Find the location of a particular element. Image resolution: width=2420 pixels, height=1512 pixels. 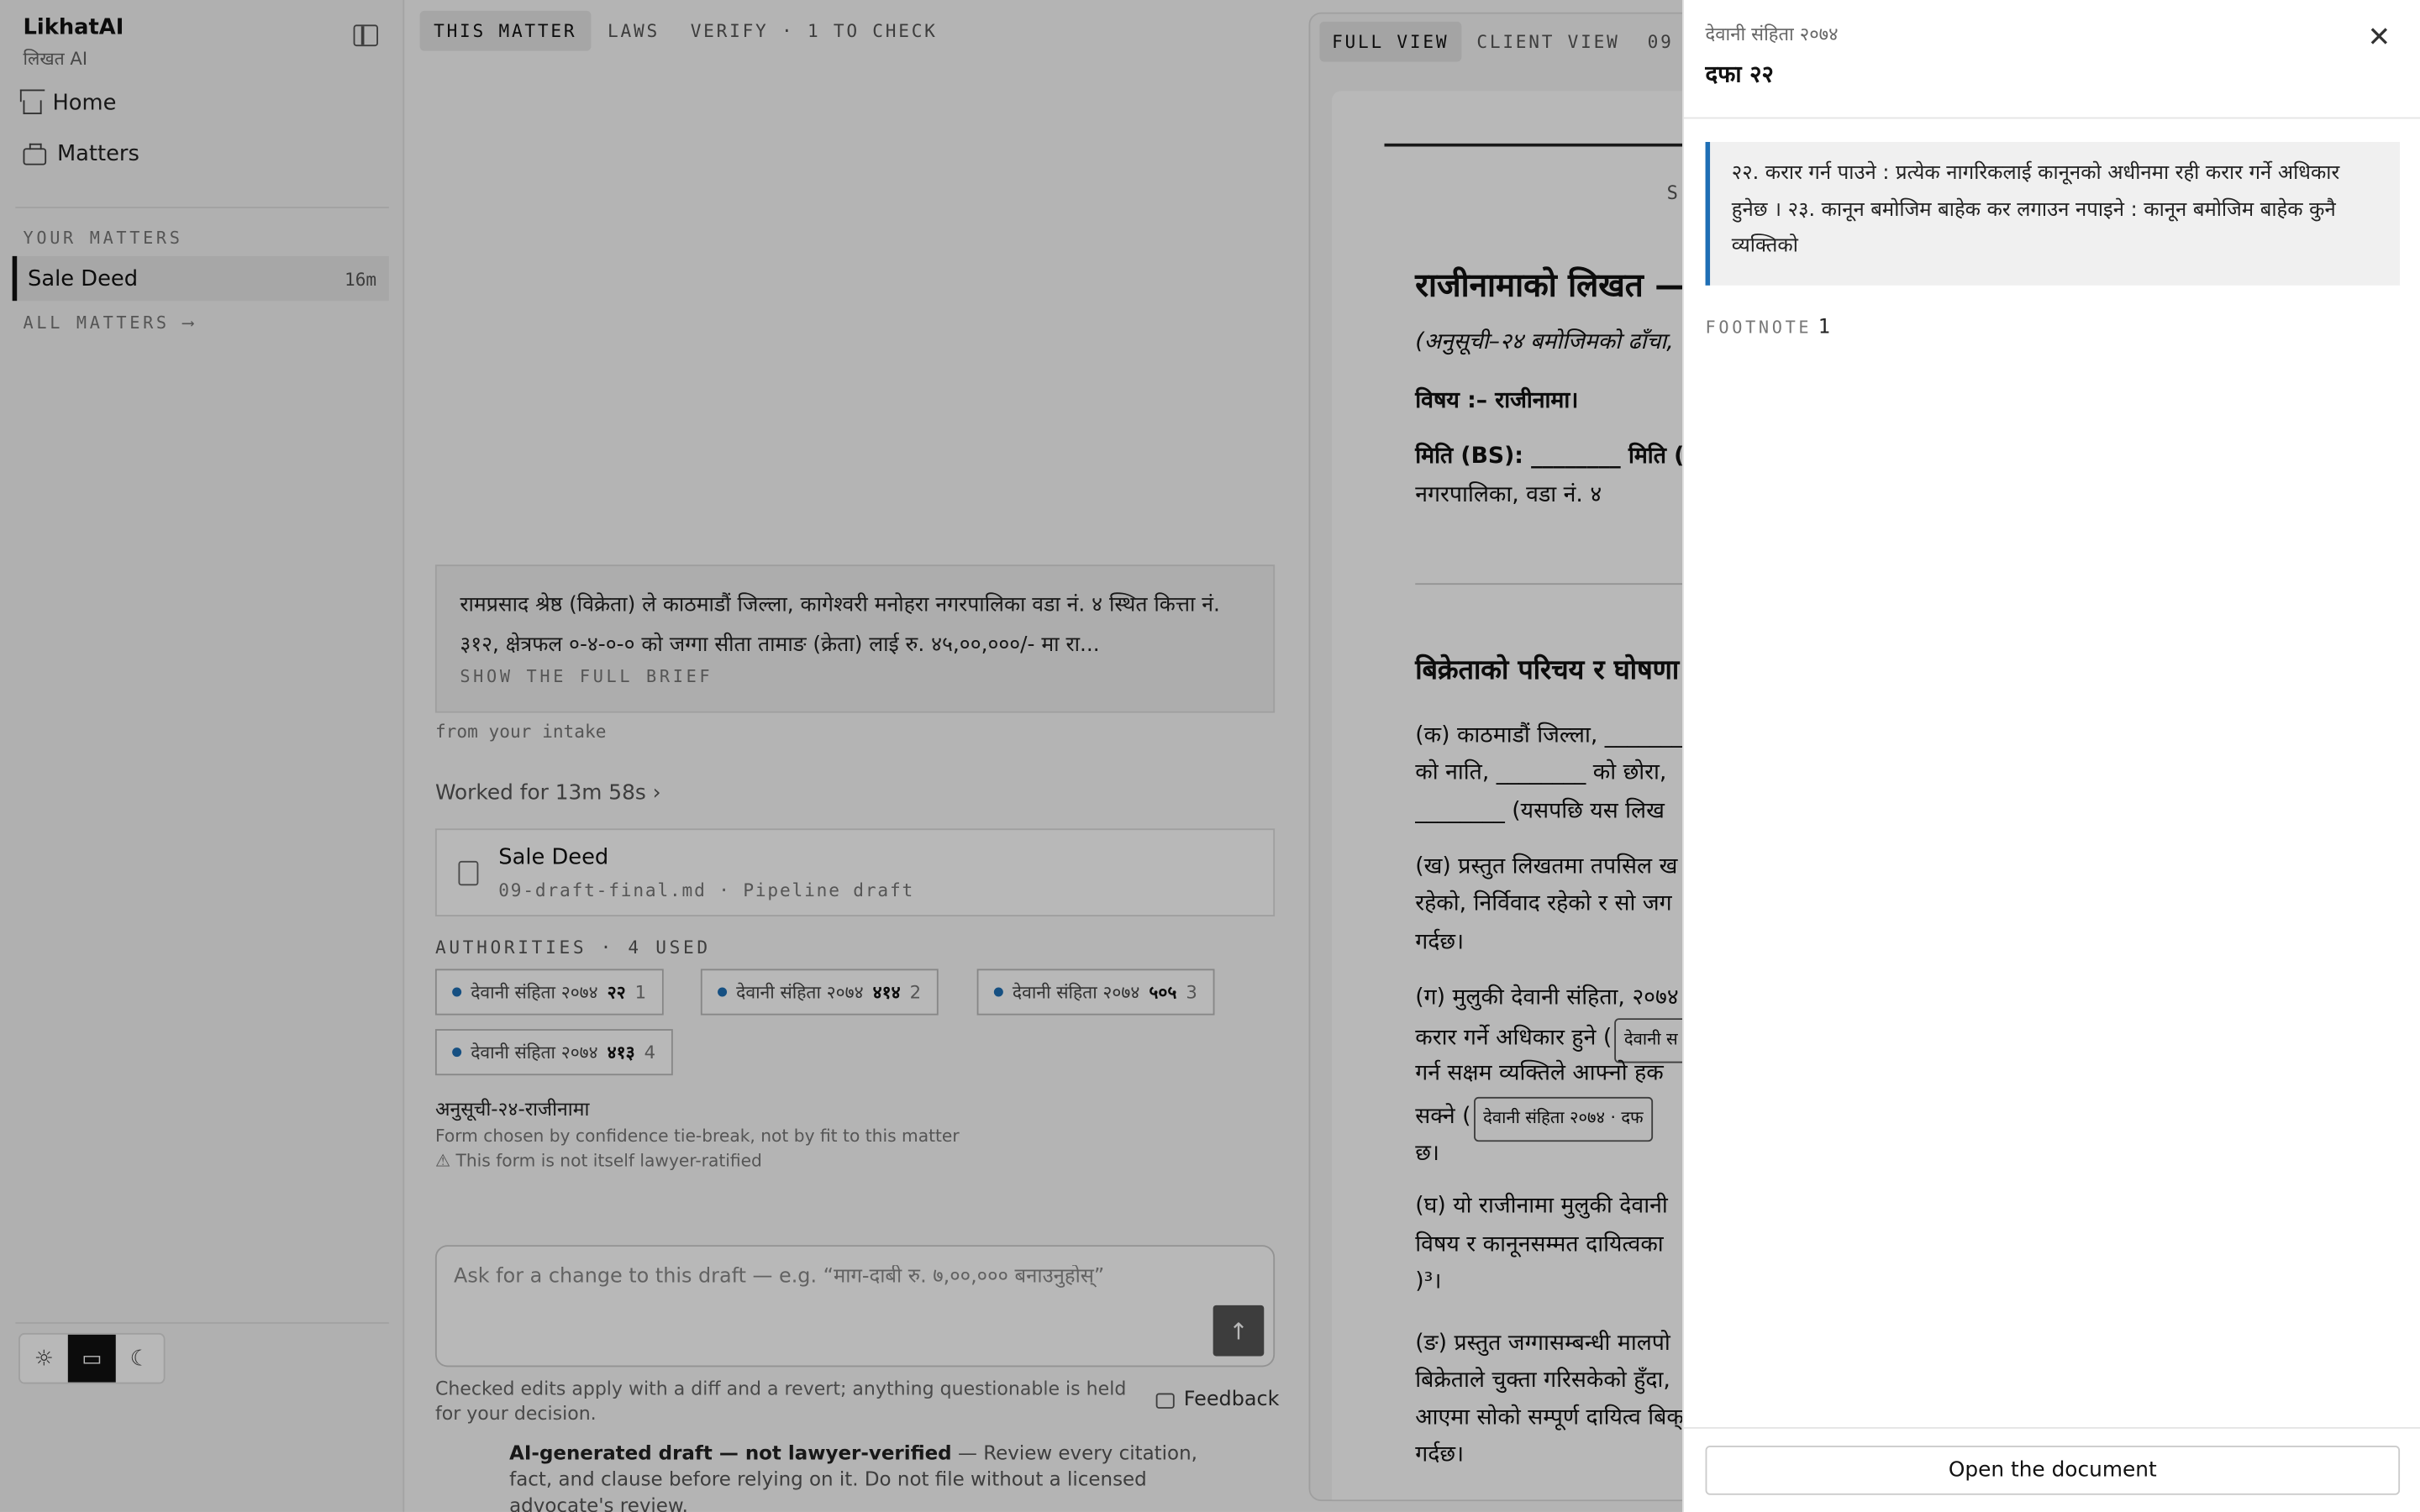

open-document-button: Open the document is located at coordinates (2053, 1470).